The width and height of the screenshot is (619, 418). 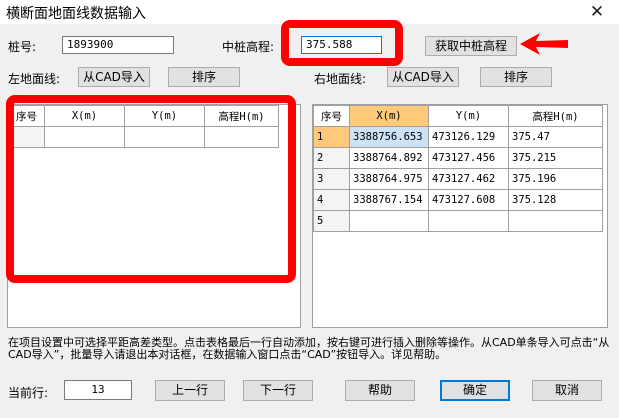 What do you see at coordinates (389, 179) in the screenshot?
I see `x-cell: 3388764.975` at bounding box center [389, 179].